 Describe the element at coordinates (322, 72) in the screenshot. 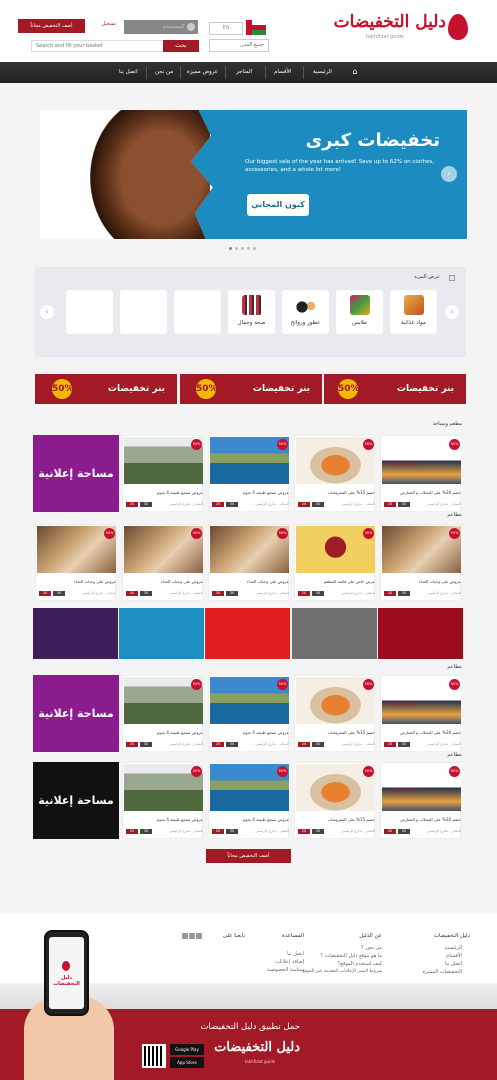

I see `nav-home: الرئيسية` at that location.